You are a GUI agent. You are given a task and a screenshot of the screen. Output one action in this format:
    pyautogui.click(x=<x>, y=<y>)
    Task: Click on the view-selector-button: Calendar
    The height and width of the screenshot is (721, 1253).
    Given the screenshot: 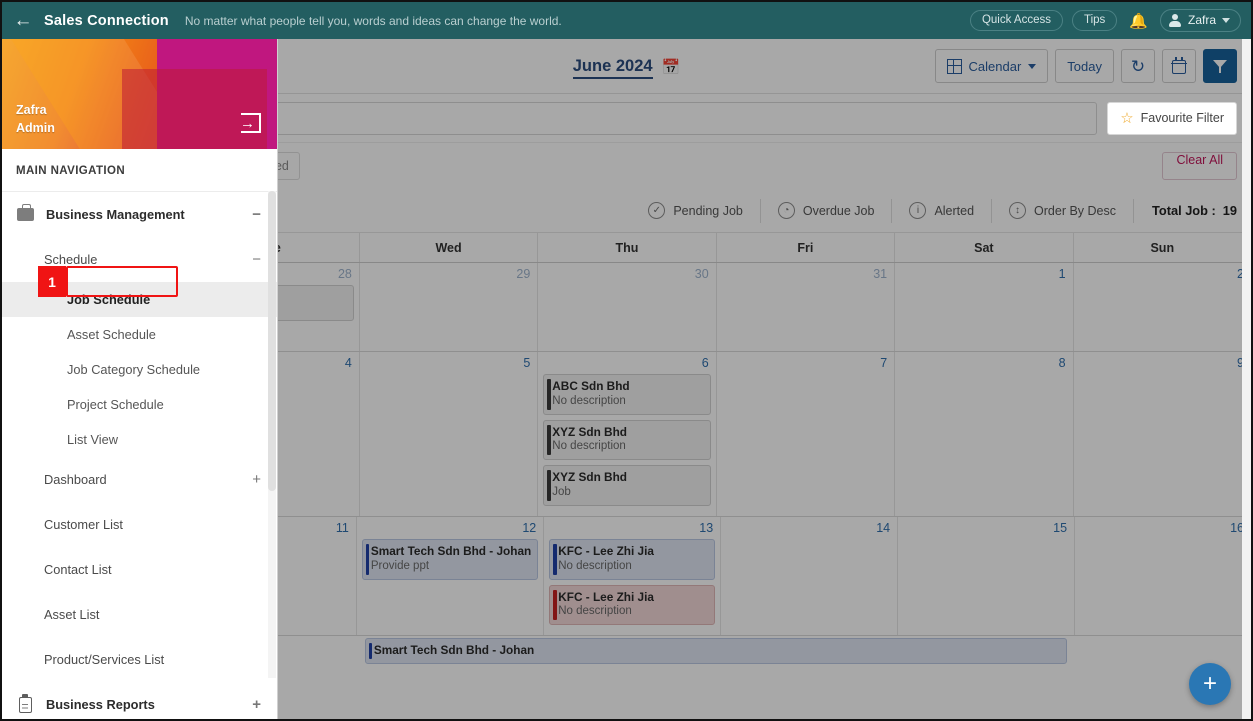 What is the action you would take?
    pyautogui.click(x=991, y=66)
    